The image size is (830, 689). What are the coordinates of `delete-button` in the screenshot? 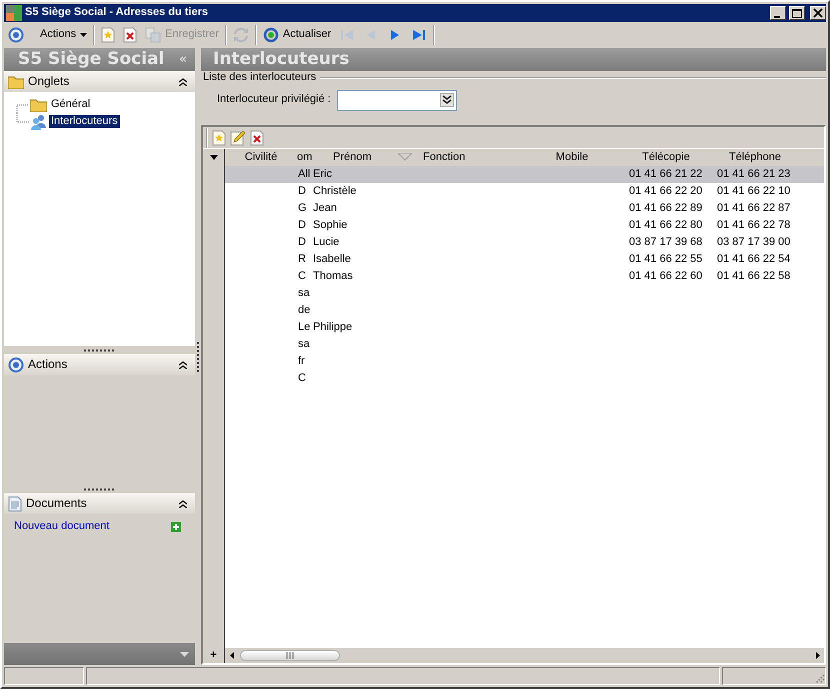 It's located at (130, 35).